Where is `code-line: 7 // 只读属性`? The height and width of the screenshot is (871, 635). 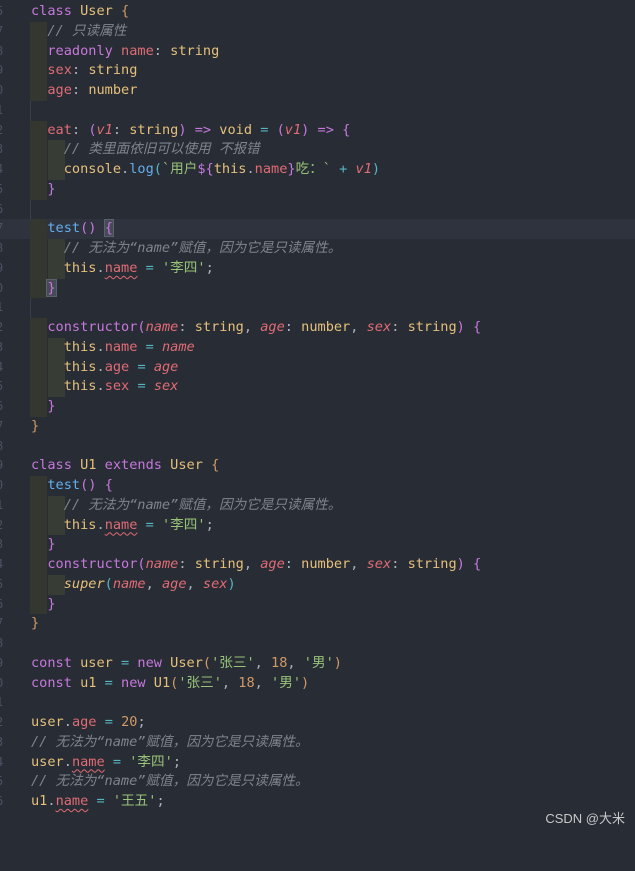
code-line: 7 // 只读属性 is located at coordinates (317, 31).